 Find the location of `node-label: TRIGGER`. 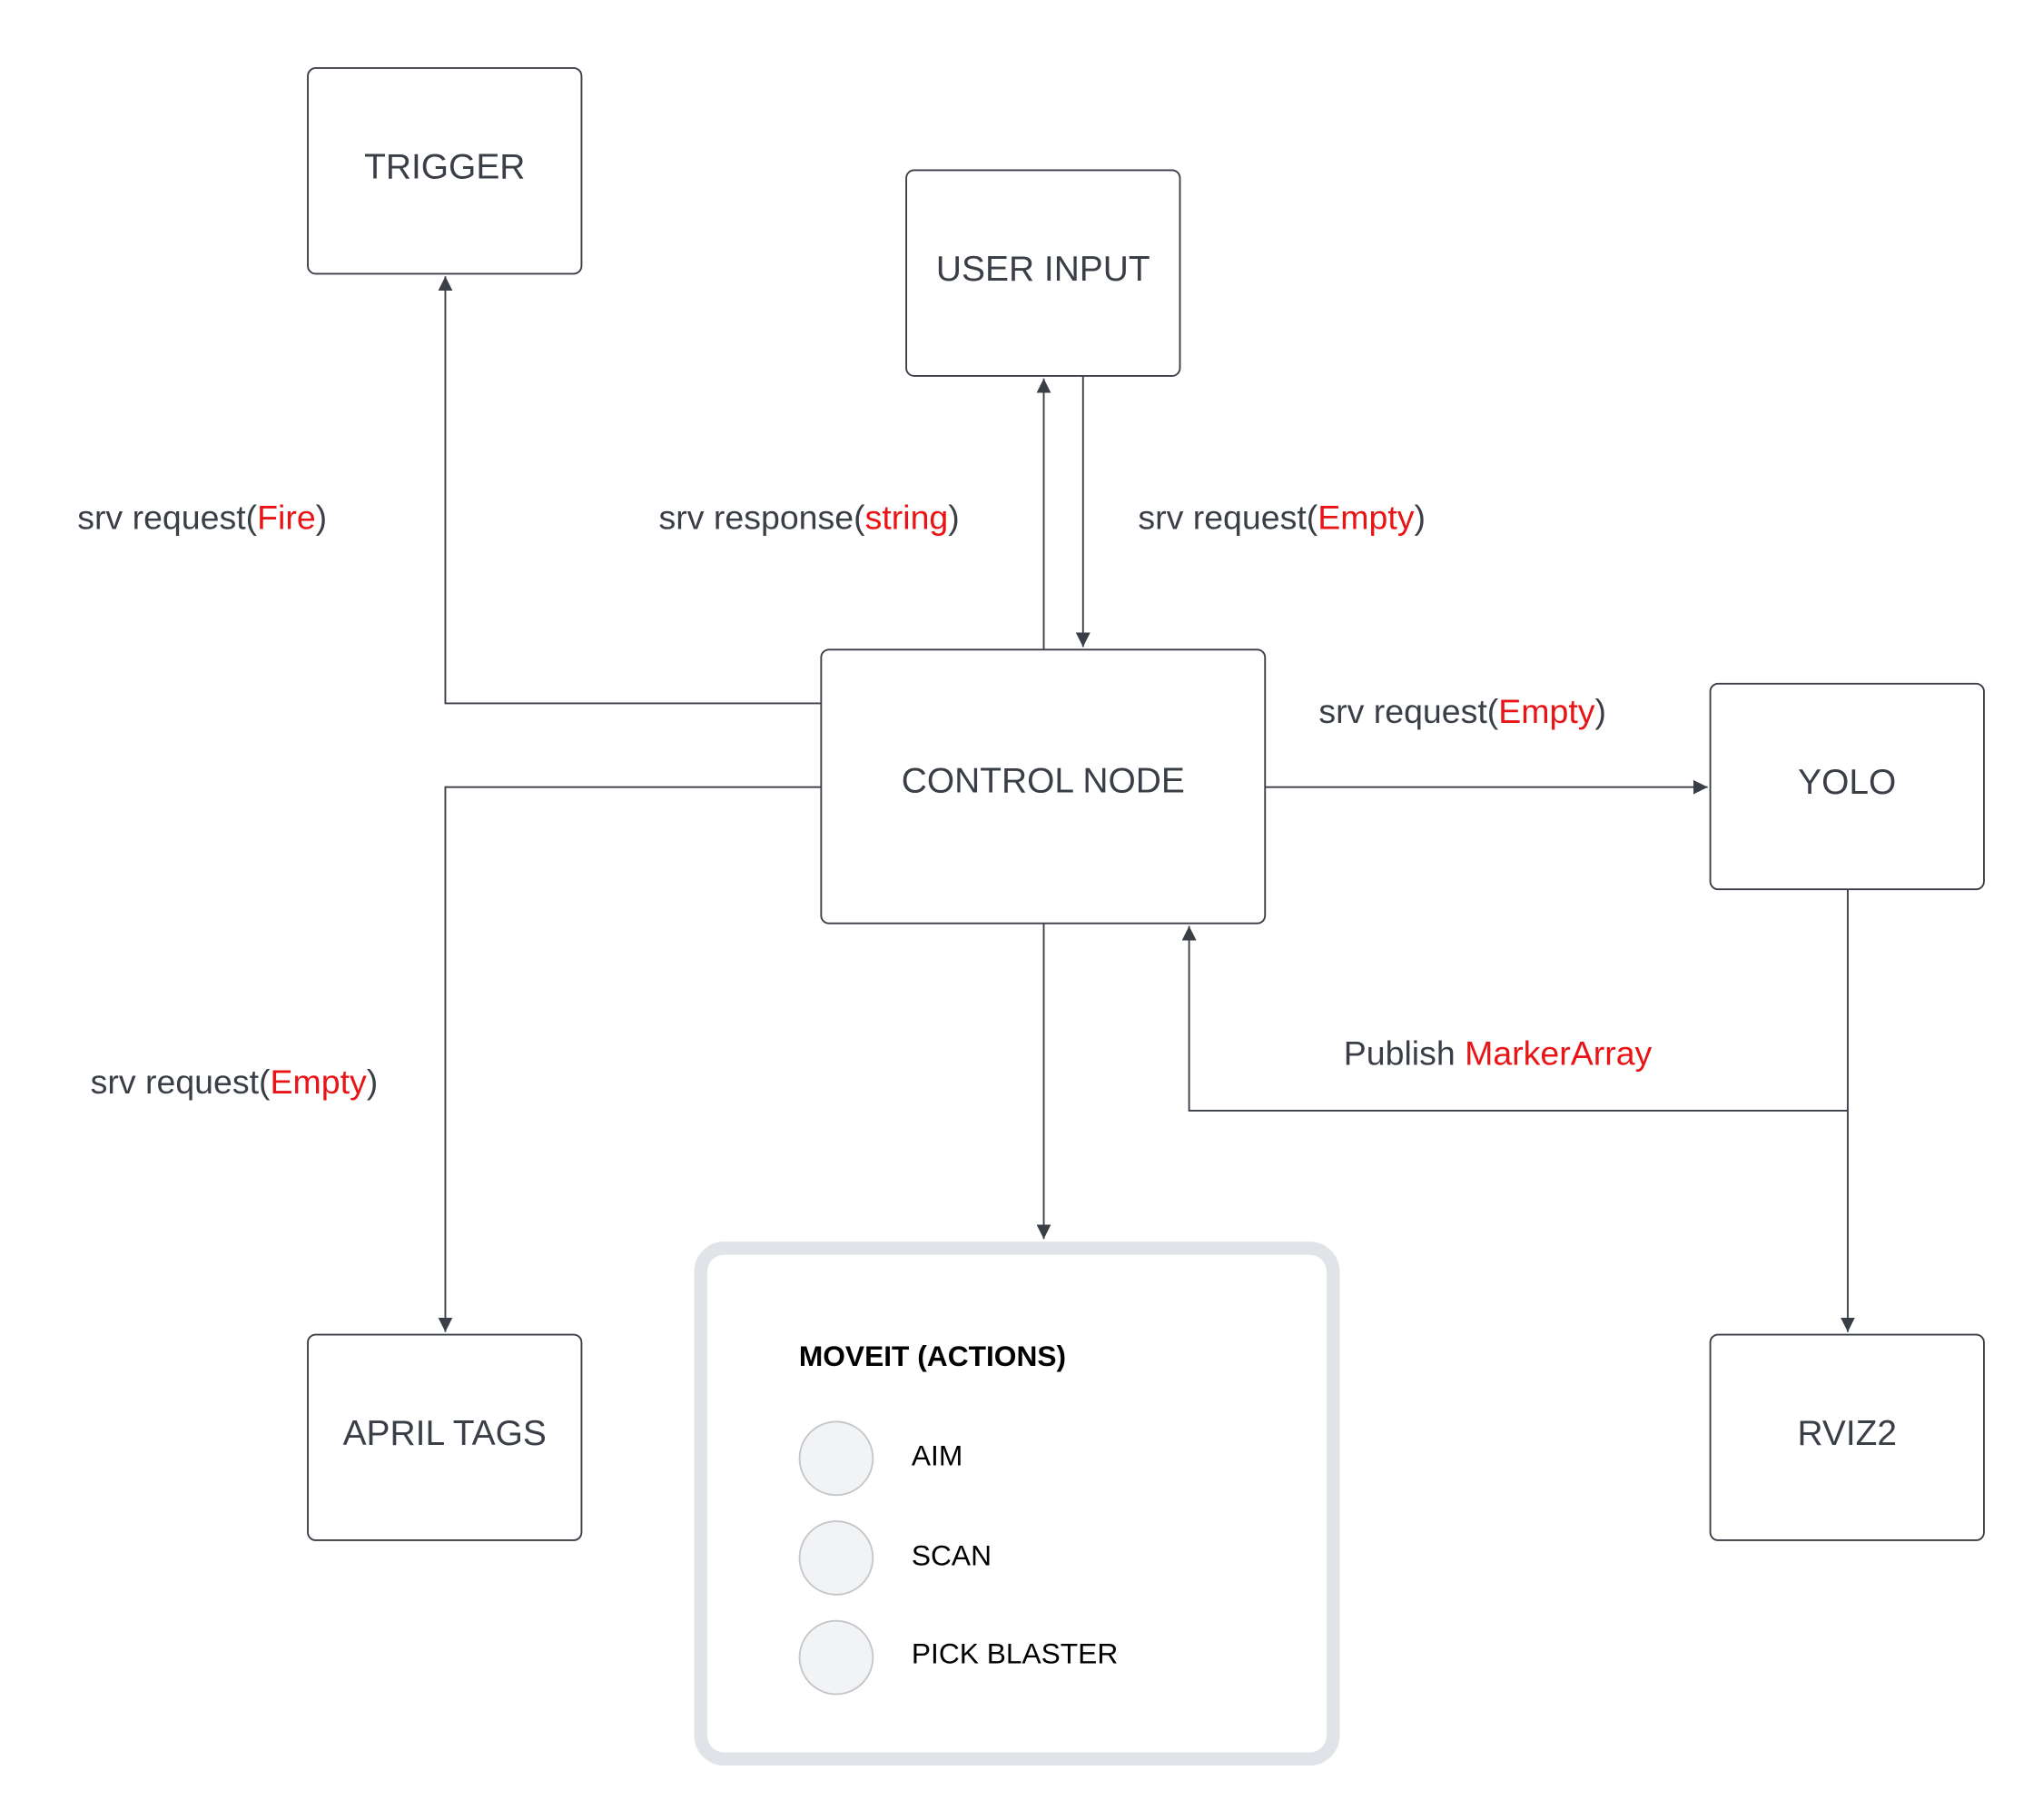

node-label: TRIGGER is located at coordinates (444, 167).